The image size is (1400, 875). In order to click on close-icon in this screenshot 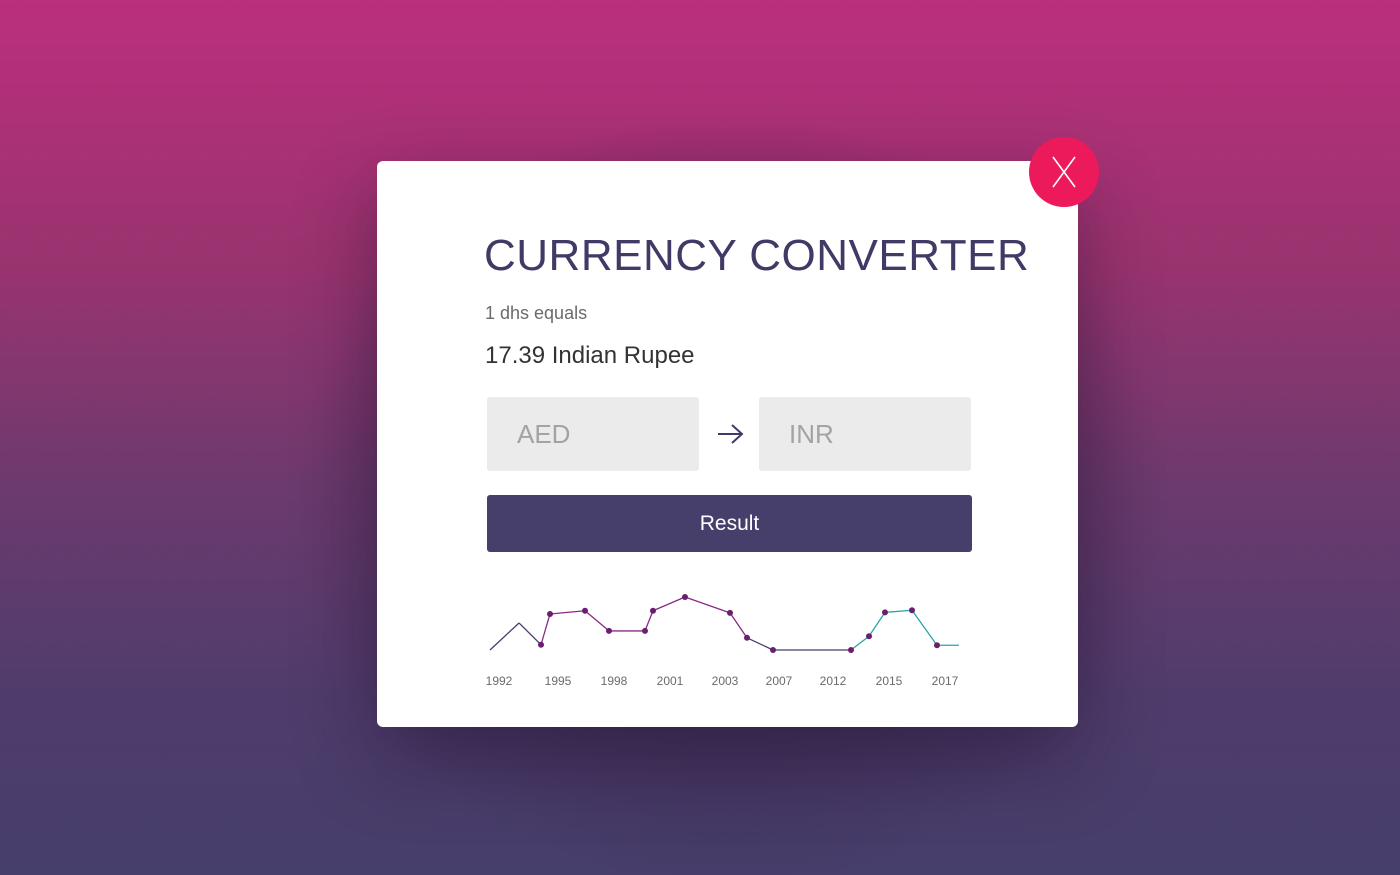, I will do `click(1064, 172)`.